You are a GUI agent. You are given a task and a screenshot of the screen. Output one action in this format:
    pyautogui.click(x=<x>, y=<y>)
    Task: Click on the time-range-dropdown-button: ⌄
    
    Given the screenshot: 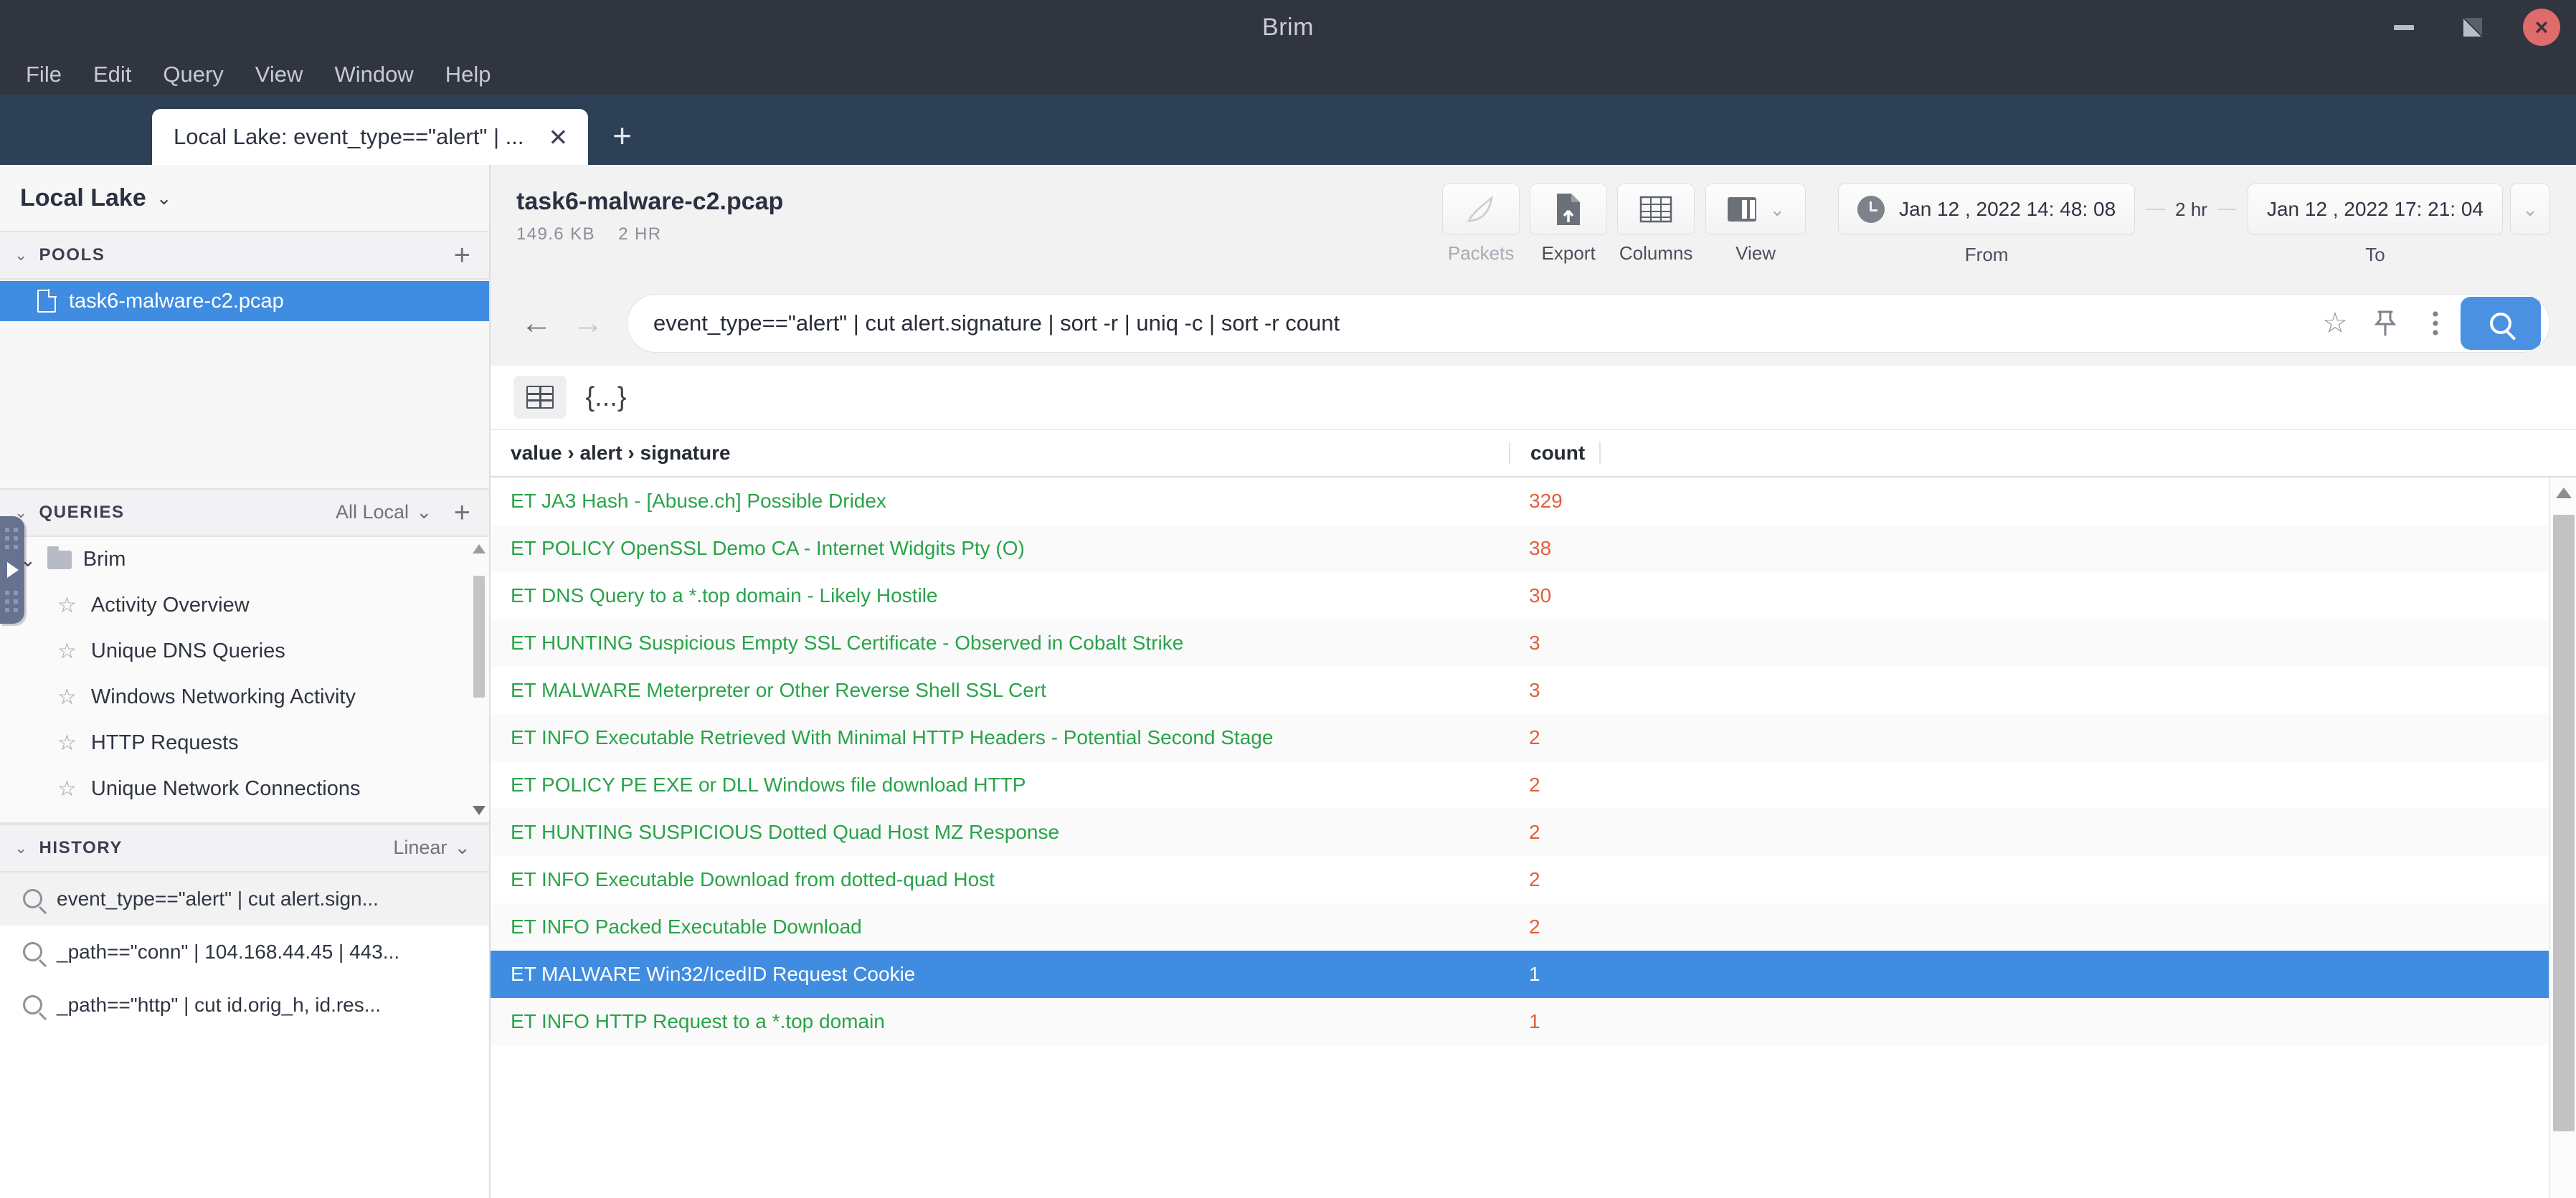 What is the action you would take?
    pyautogui.click(x=2530, y=209)
    